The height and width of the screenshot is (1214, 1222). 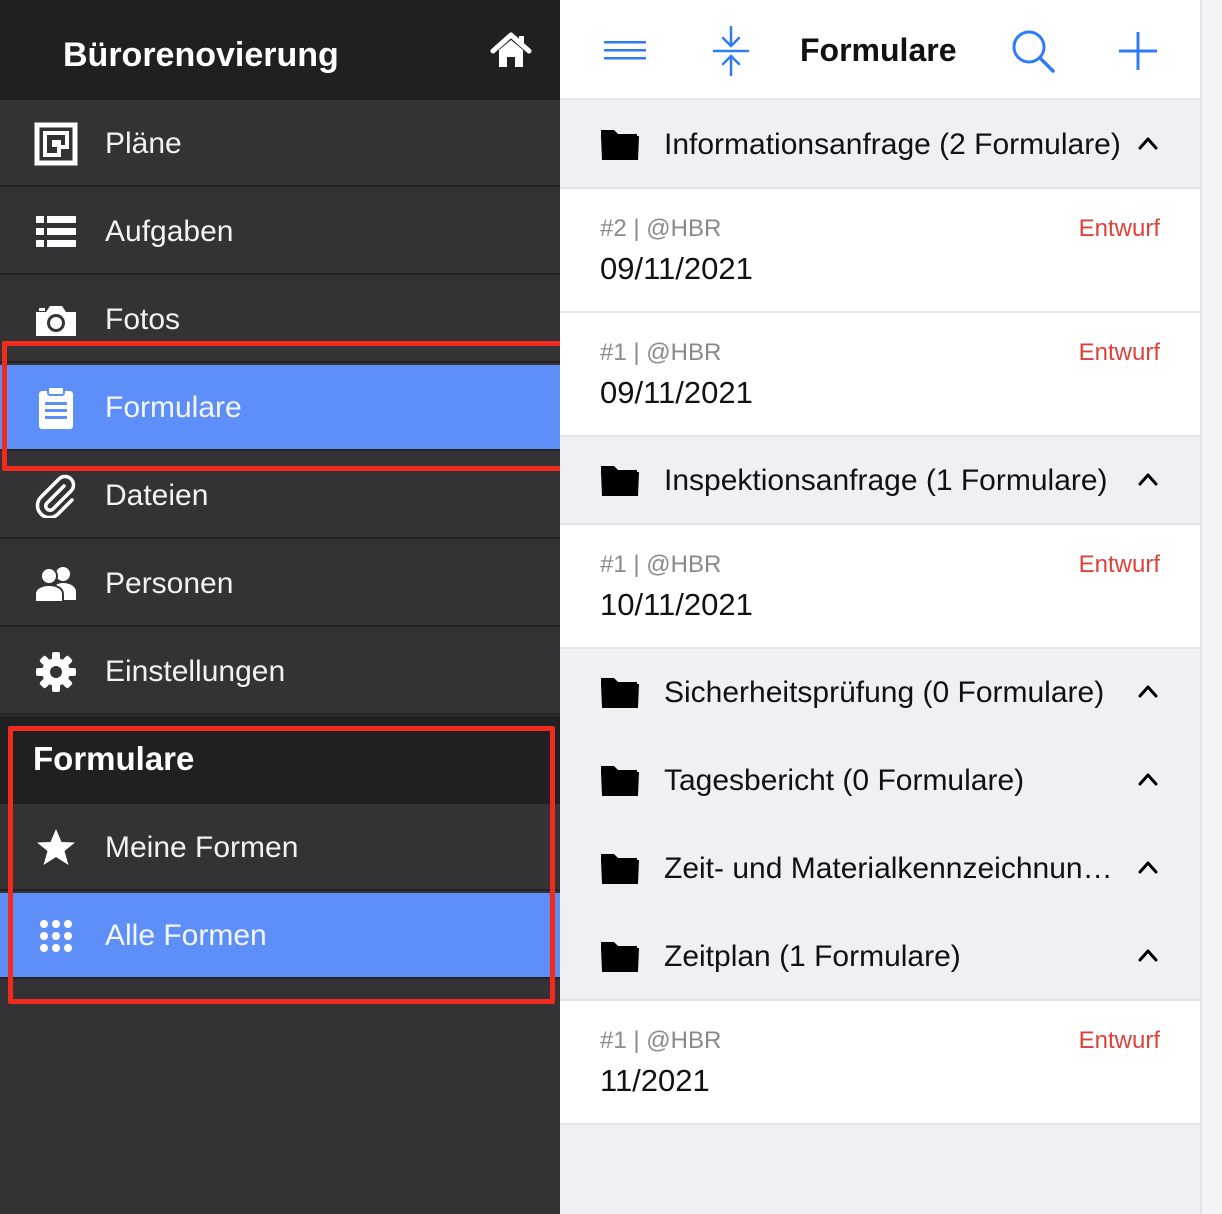 What do you see at coordinates (169, 231) in the screenshot?
I see `sidebar-item-label: Aufgaben` at bounding box center [169, 231].